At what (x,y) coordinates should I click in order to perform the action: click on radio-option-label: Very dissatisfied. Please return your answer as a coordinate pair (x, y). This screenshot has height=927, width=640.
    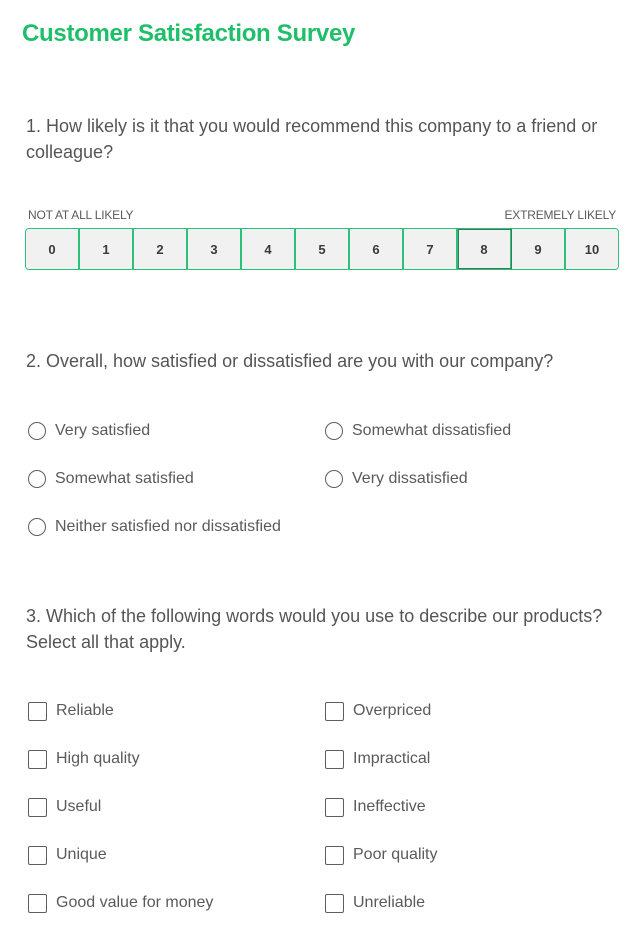
    Looking at the image, I should click on (410, 478).